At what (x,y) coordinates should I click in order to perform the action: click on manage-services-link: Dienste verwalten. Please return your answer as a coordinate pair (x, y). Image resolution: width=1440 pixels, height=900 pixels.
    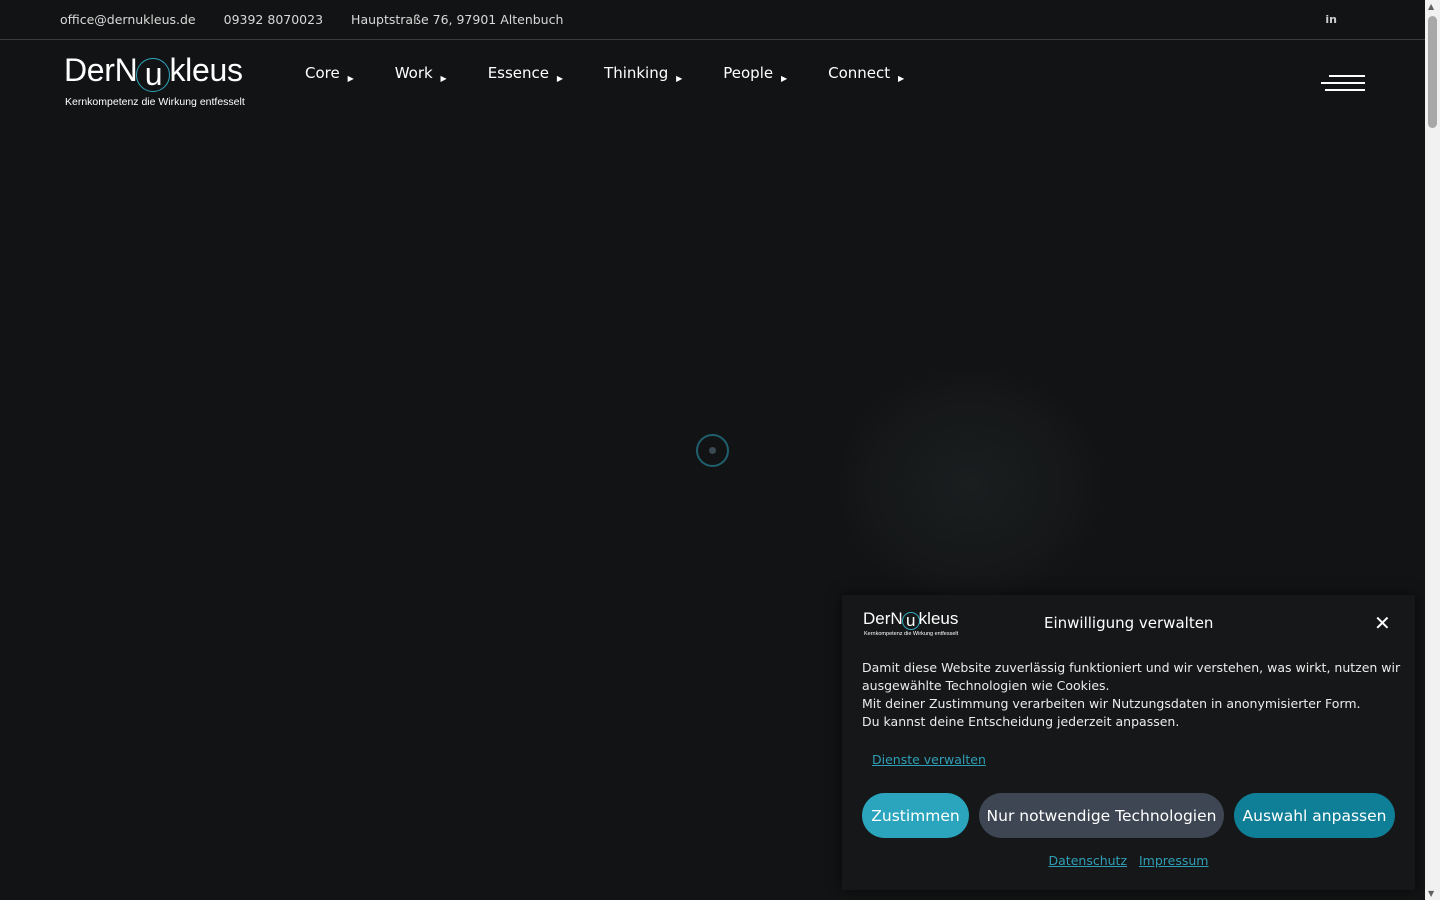
    Looking at the image, I should click on (929, 759).